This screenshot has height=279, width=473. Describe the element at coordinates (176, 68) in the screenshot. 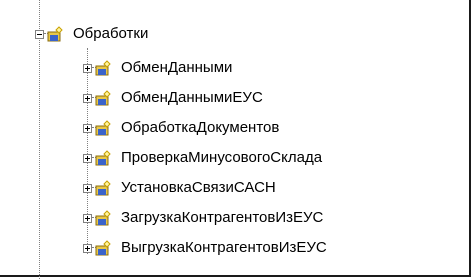

I see `tree-item-label: ОбменДанными` at that location.